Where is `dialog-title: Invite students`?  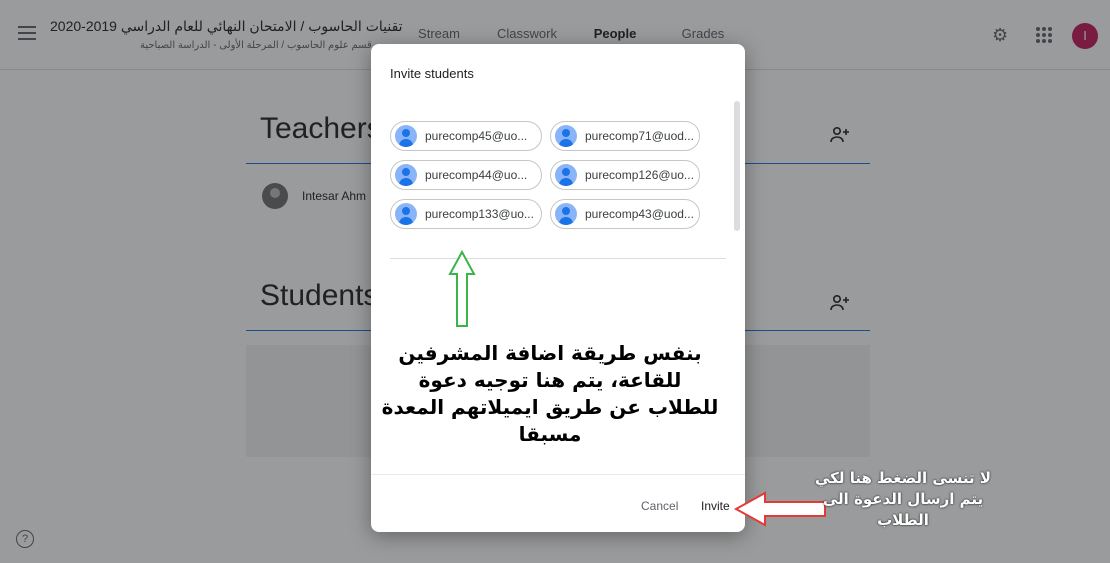
dialog-title: Invite students is located at coordinates (432, 73).